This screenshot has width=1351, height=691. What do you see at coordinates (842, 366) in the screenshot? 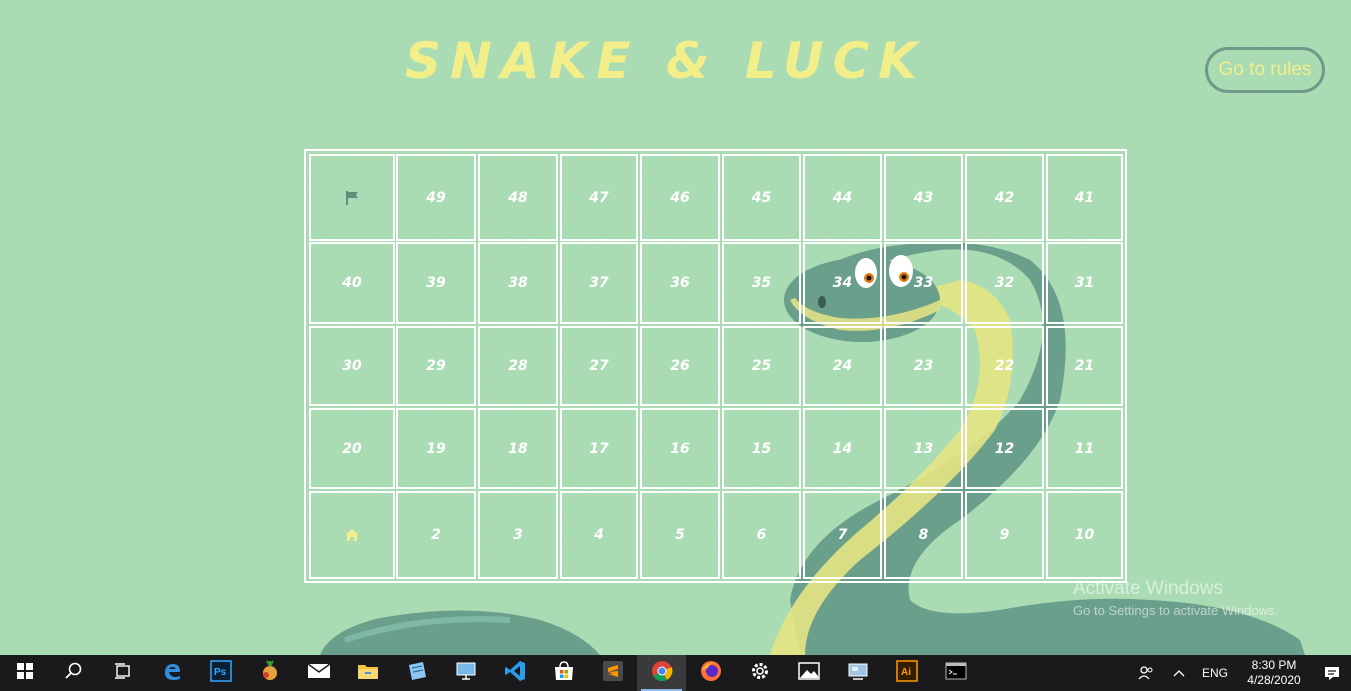
I see `board-cell-number: 24` at bounding box center [842, 366].